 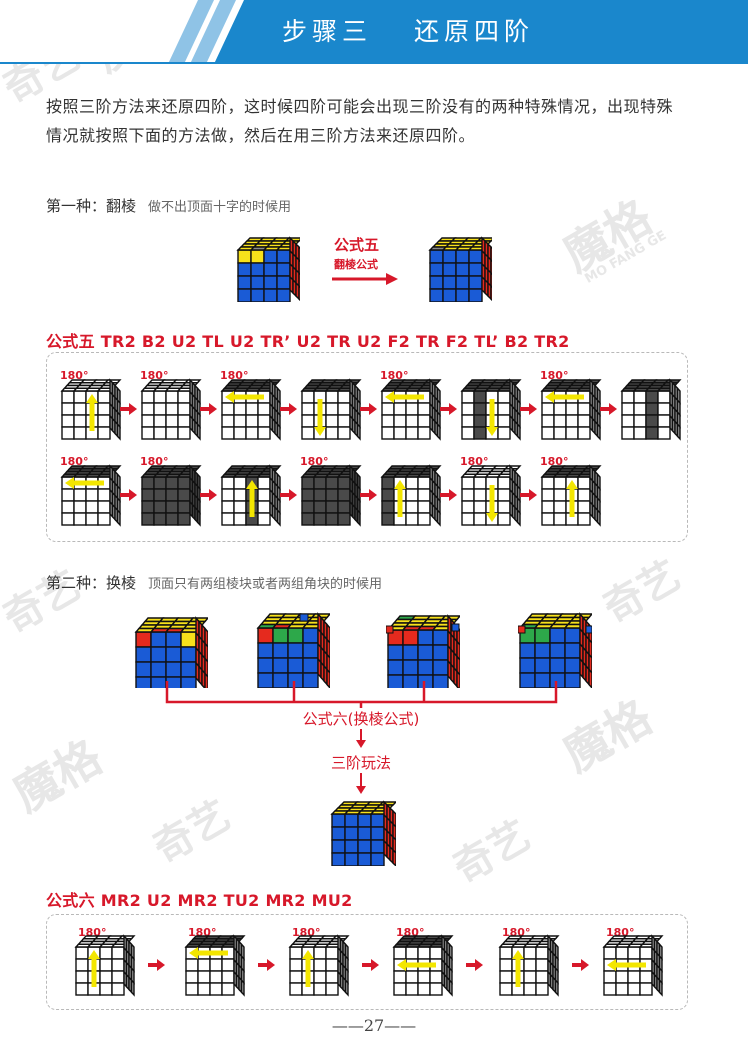 I want to click on page-number: ——27——, so click(x=374, y=1025).